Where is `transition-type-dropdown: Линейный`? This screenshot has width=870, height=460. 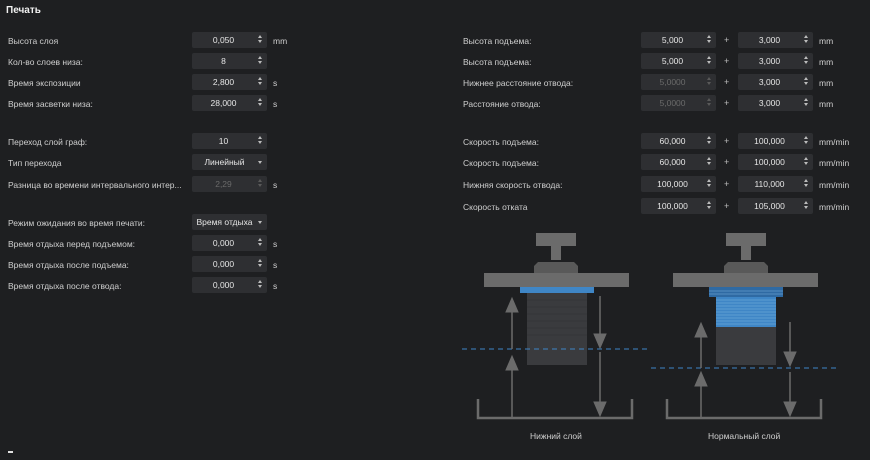
transition-type-dropdown: Линейный is located at coordinates (229, 162).